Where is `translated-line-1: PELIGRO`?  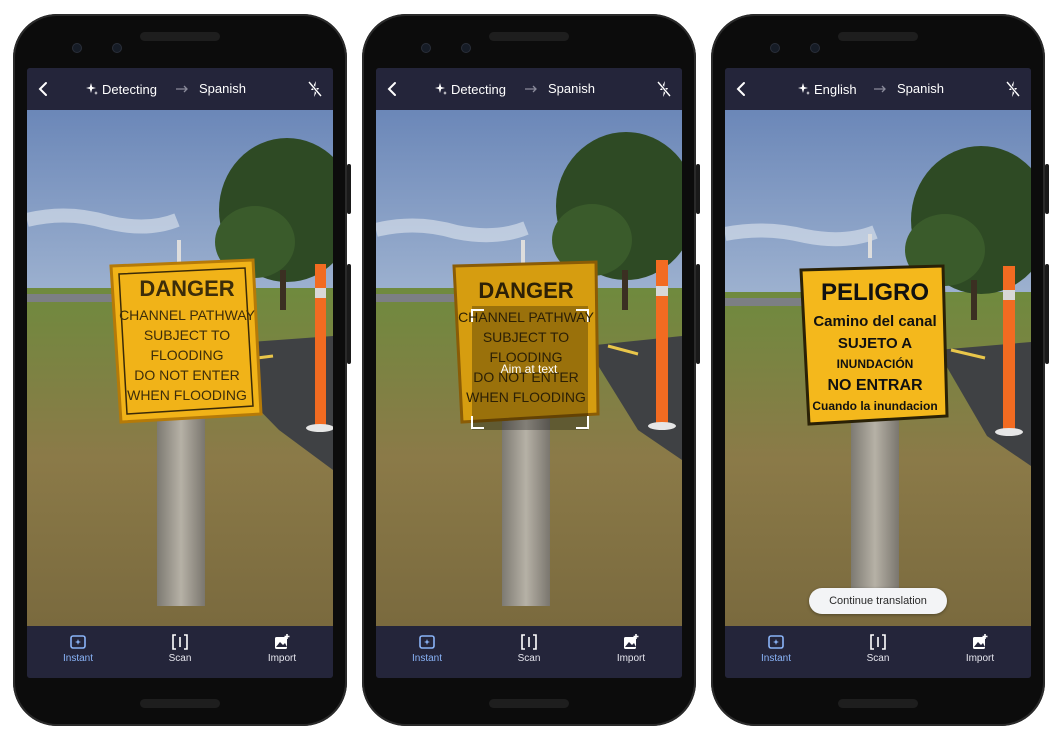 translated-line-1: PELIGRO is located at coordinates (875, 292).